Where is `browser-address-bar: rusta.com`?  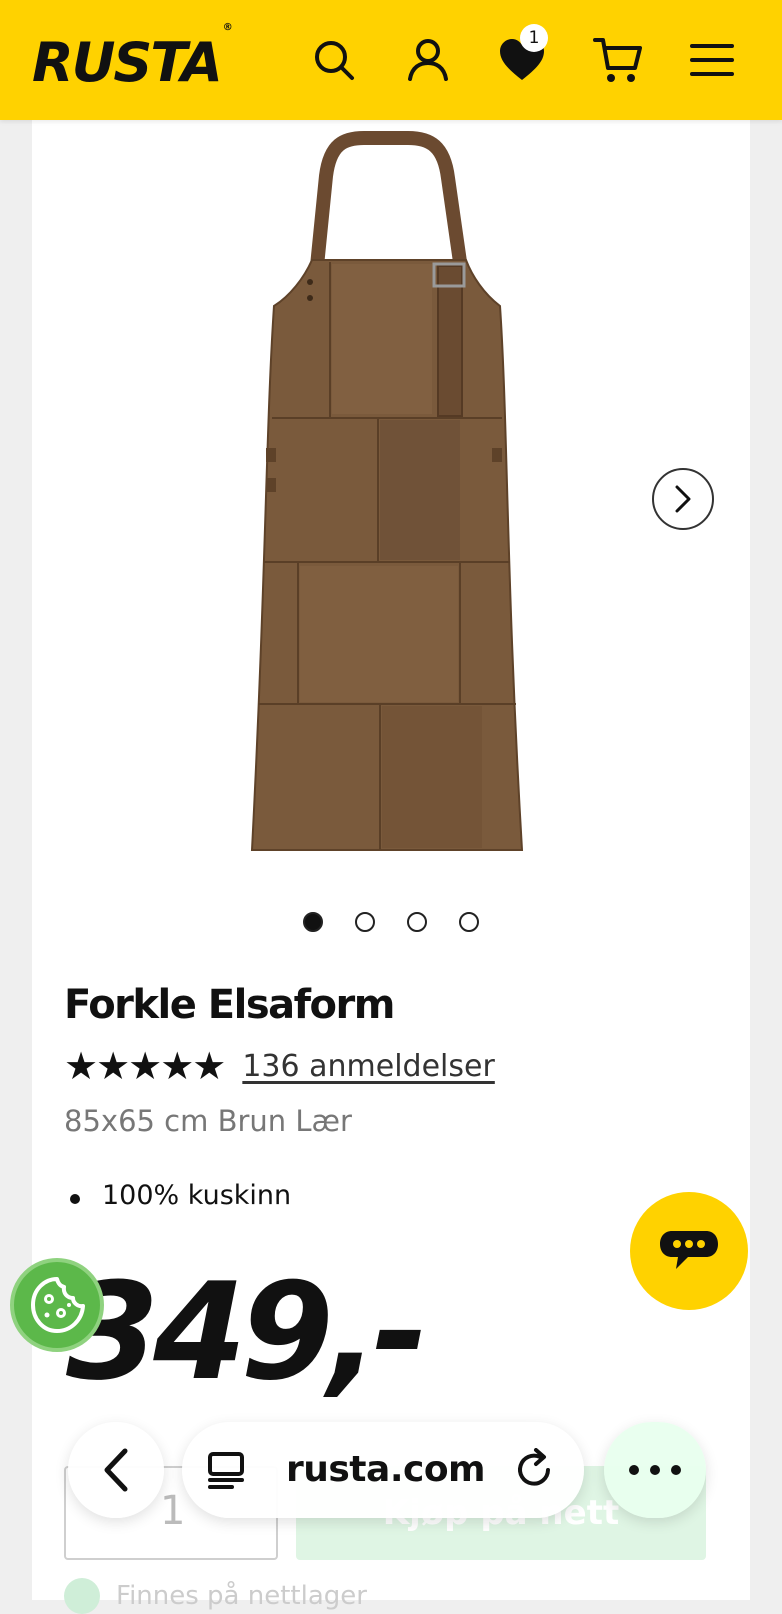
browser-address-bar: rusta.com is located at coordinates (383, 1470).